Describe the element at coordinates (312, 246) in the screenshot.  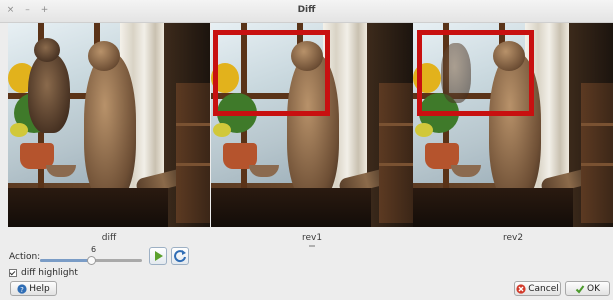
I see `drag-handle` at that location.